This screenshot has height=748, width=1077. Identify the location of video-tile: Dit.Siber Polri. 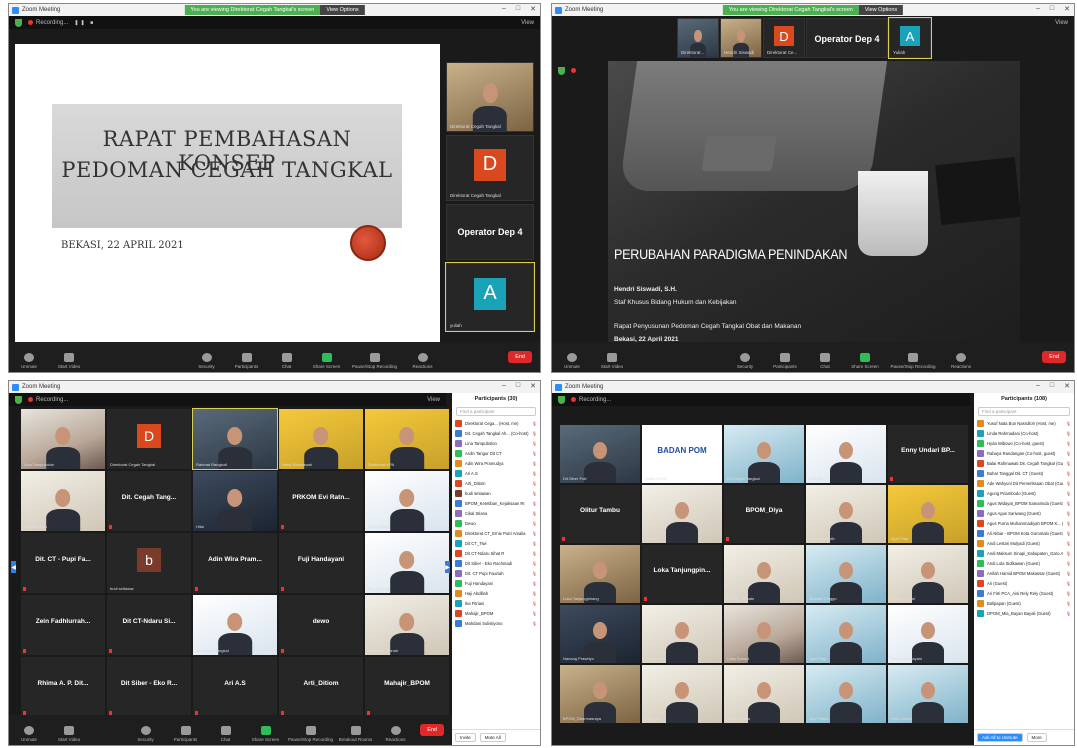
(600, 454).